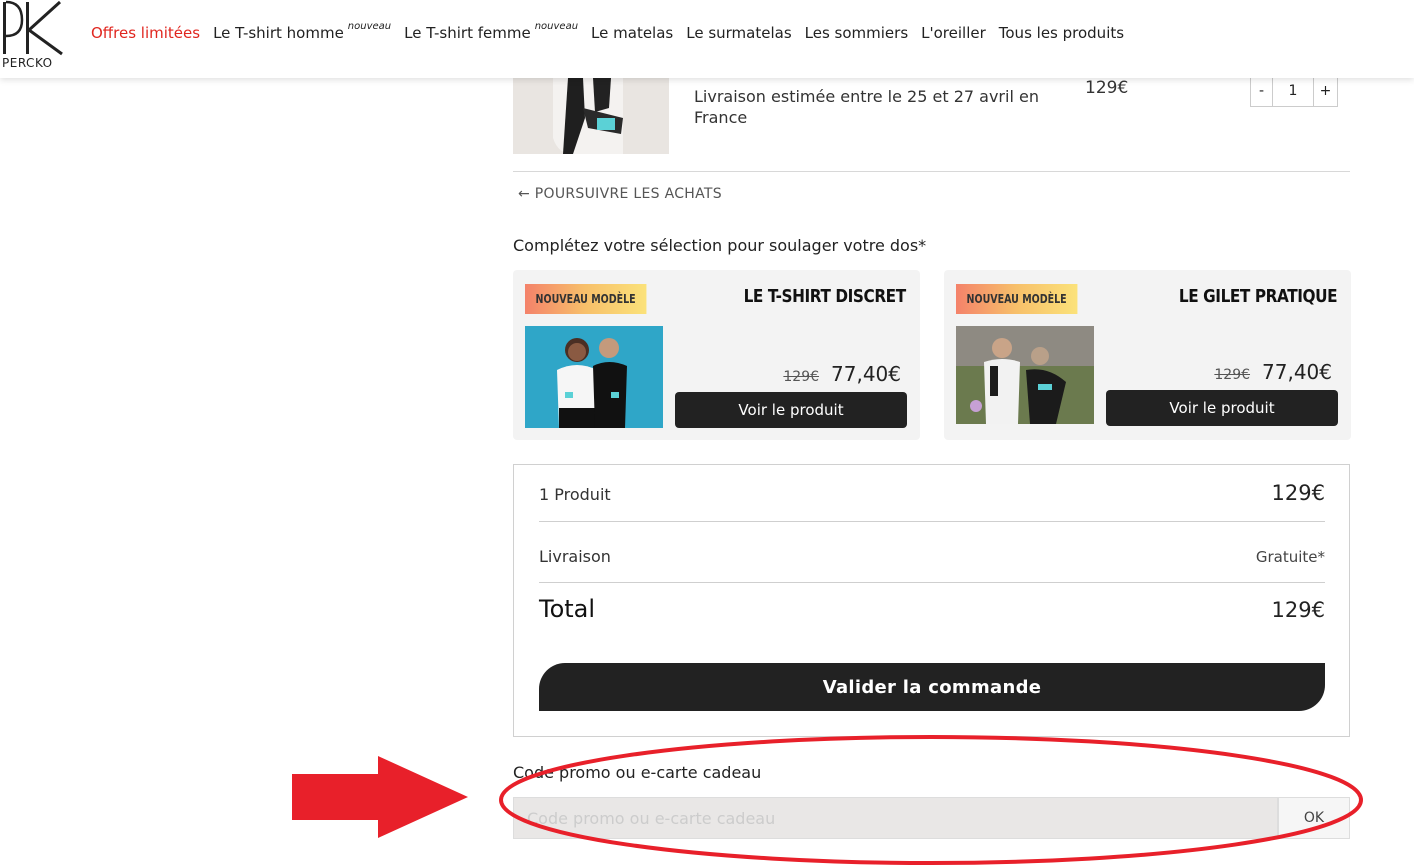  Describe the element at coordinates (1325, 90) in the screenshot. I see `increase-quantity-button: +` at that location.